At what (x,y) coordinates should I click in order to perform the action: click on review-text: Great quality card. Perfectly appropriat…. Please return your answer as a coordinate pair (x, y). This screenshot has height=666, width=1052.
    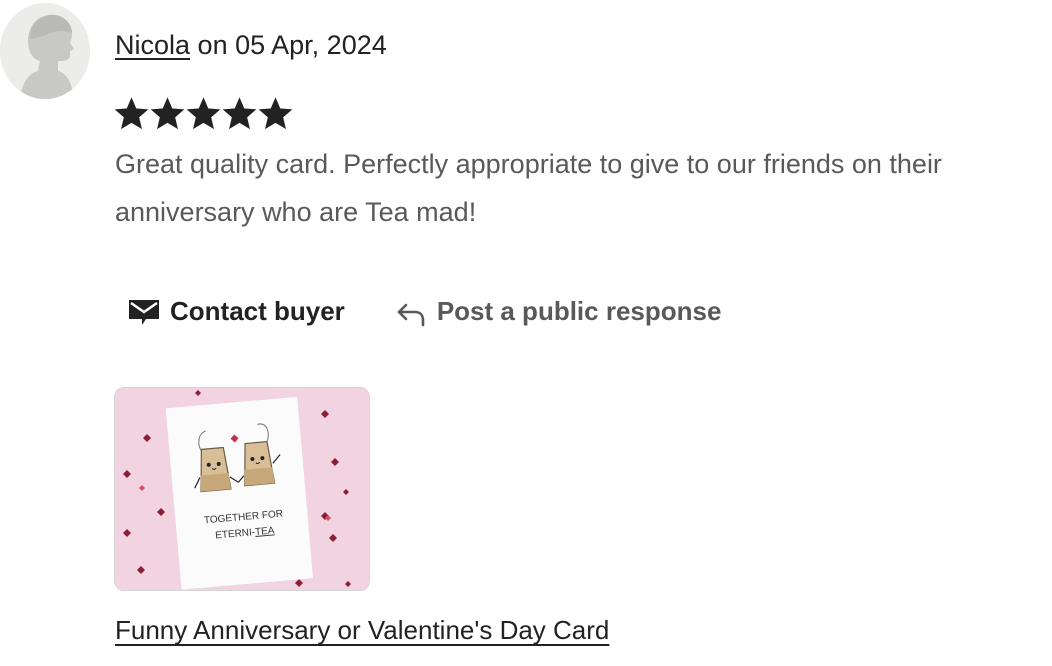
    Looking at the image, I should click on (528, 188).